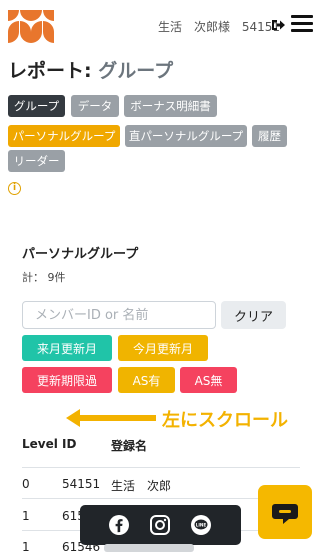 This screenshot has height=555, width=320. Describe the element at coordinates (40, 444) in the screenshot. I see `table-header-level: Level` at that location.